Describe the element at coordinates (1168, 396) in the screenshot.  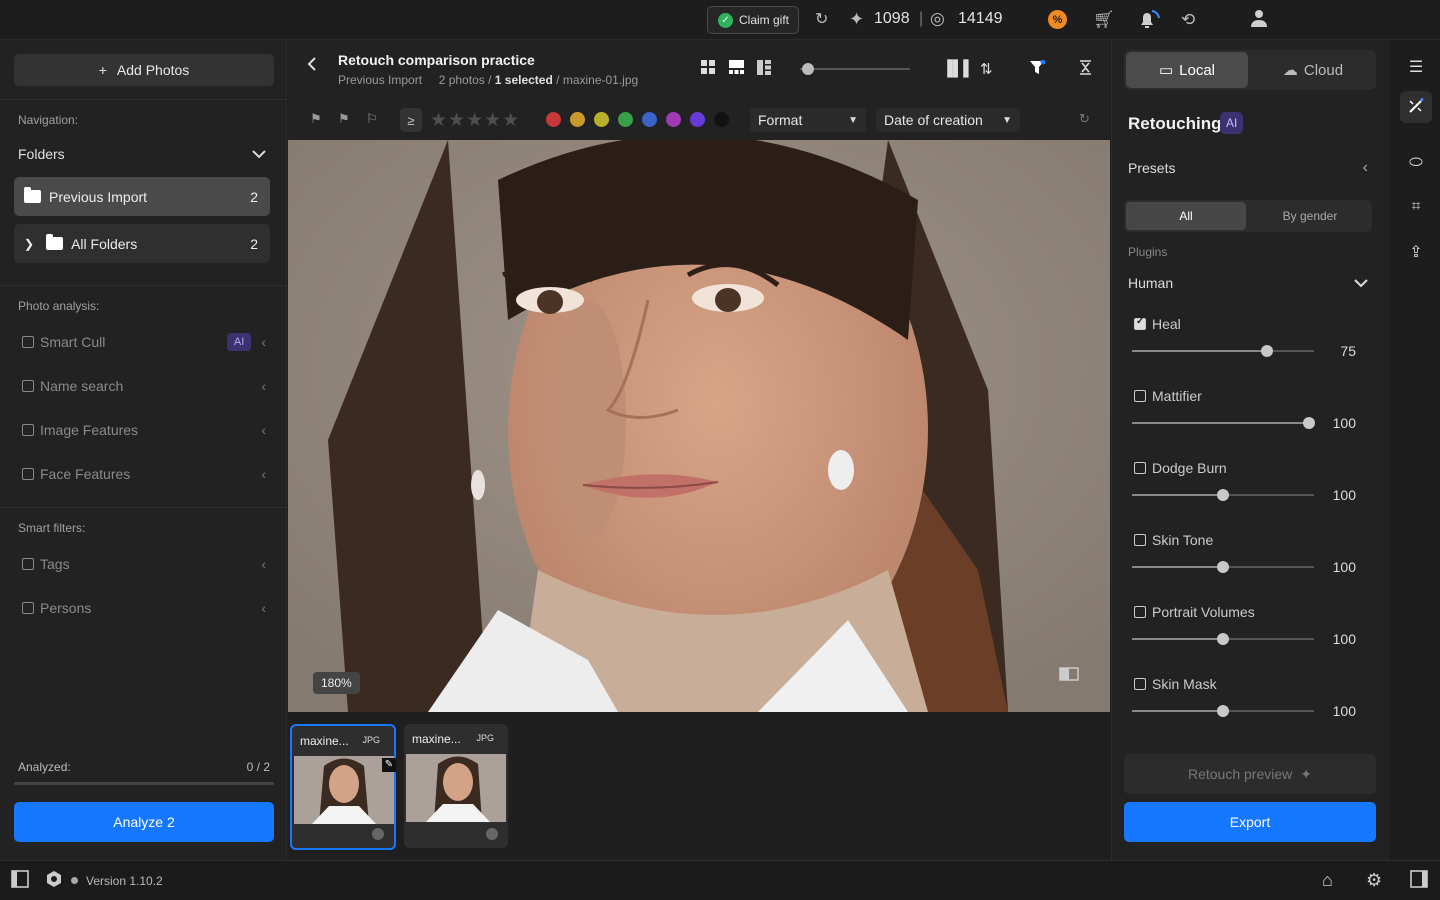
I see `plugin-toggle: Mattifier` at that location.